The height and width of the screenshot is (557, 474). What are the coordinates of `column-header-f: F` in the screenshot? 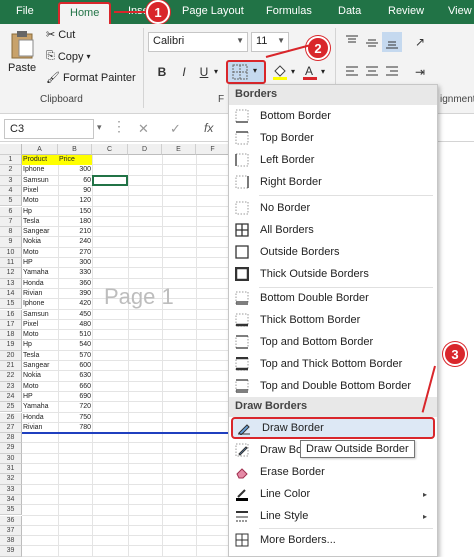 It's located at (213, 149).